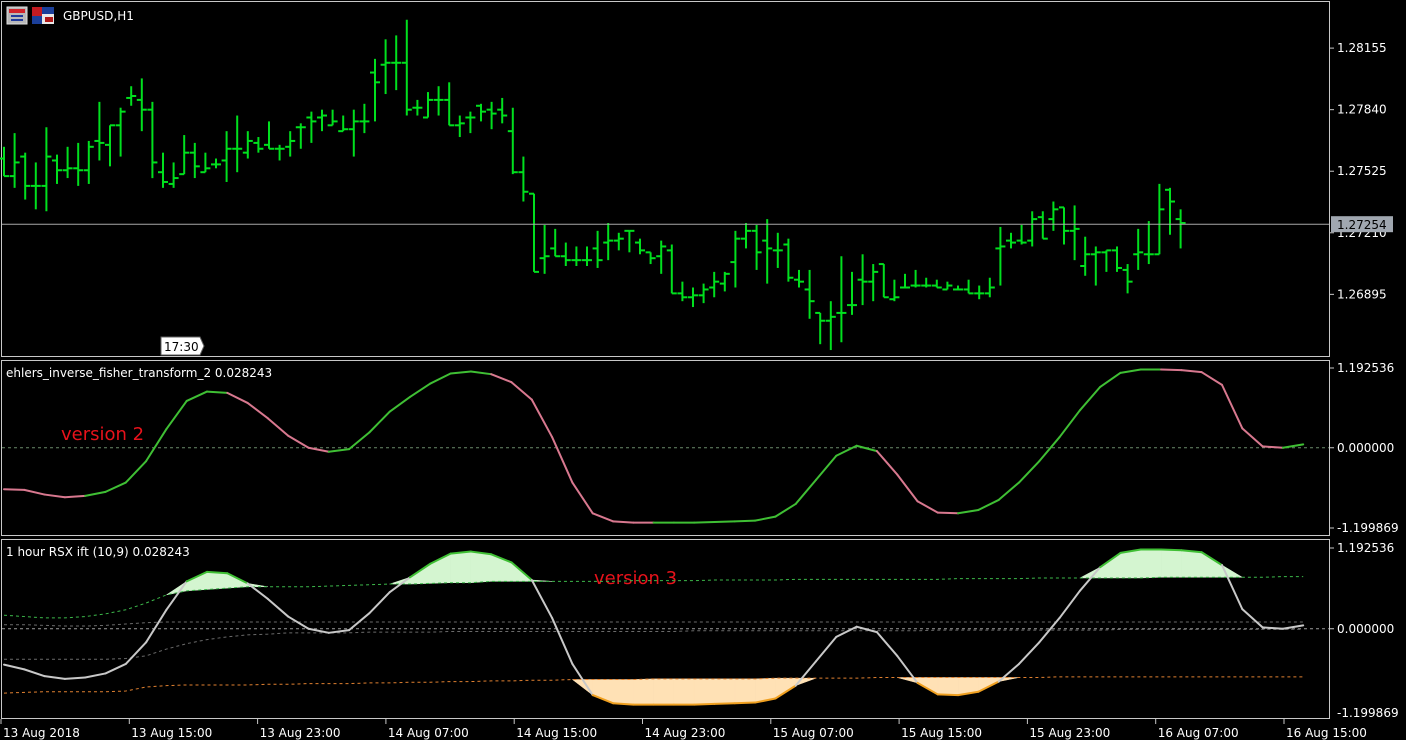 This screenshot has width=1406, height=740. What do you see at coordinates (1358, 171) in the screenshot?
I see `price-axis: 1.281551.278401.275251.272101.26895` at bounding box center [1358, 171].